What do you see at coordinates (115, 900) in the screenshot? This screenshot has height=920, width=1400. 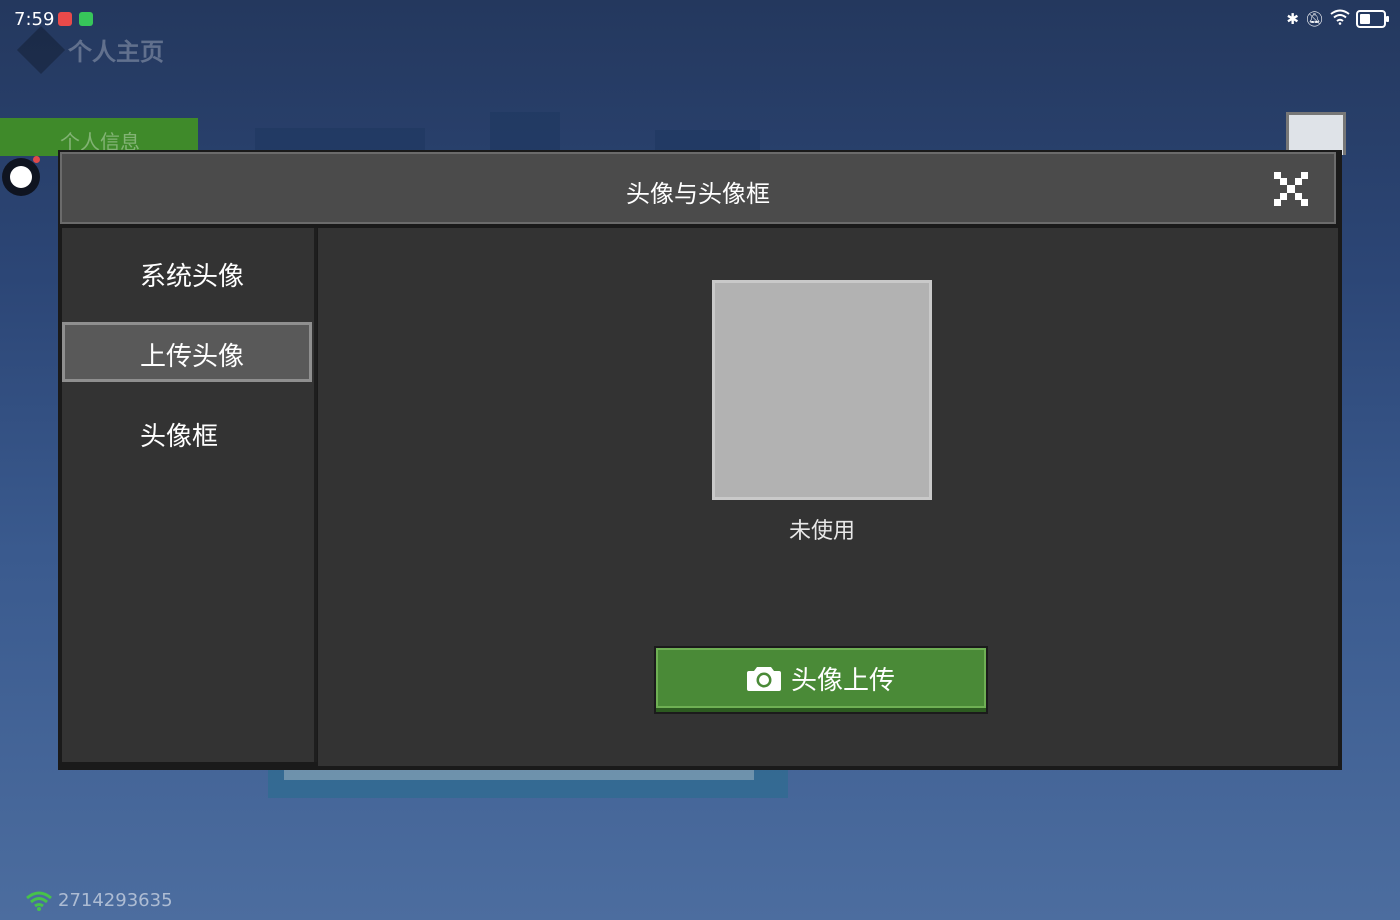 I see `user-id-text: 2714293635` at bounding box center [115, 900].